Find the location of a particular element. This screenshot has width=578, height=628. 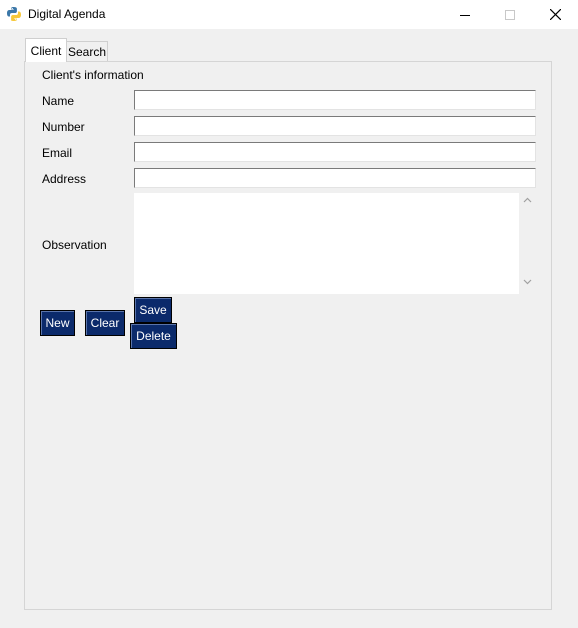

save-button: Save is located at coordinates (153, 310).